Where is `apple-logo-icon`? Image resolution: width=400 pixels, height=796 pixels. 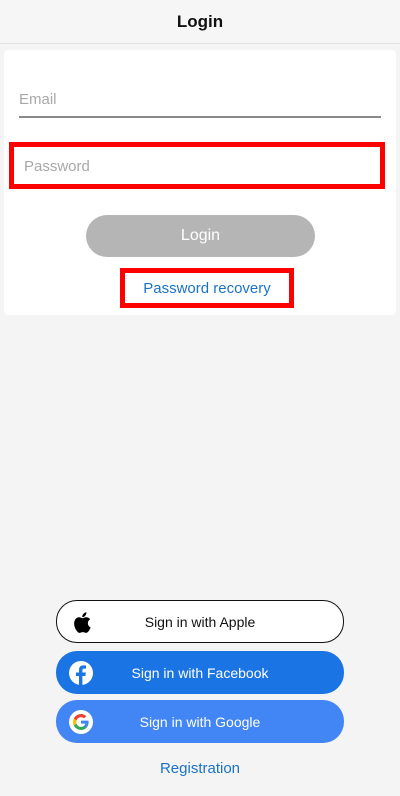
apple-logo-icon is located at coordinates (81, 622).